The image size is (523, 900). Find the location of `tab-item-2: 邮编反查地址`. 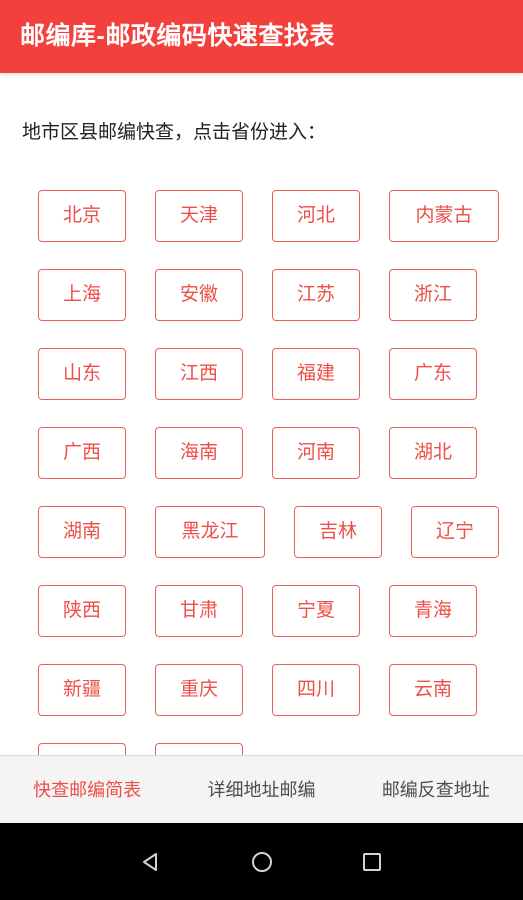

tab-item-2: 邮编反查地址 is located at coordinates (436, 790).